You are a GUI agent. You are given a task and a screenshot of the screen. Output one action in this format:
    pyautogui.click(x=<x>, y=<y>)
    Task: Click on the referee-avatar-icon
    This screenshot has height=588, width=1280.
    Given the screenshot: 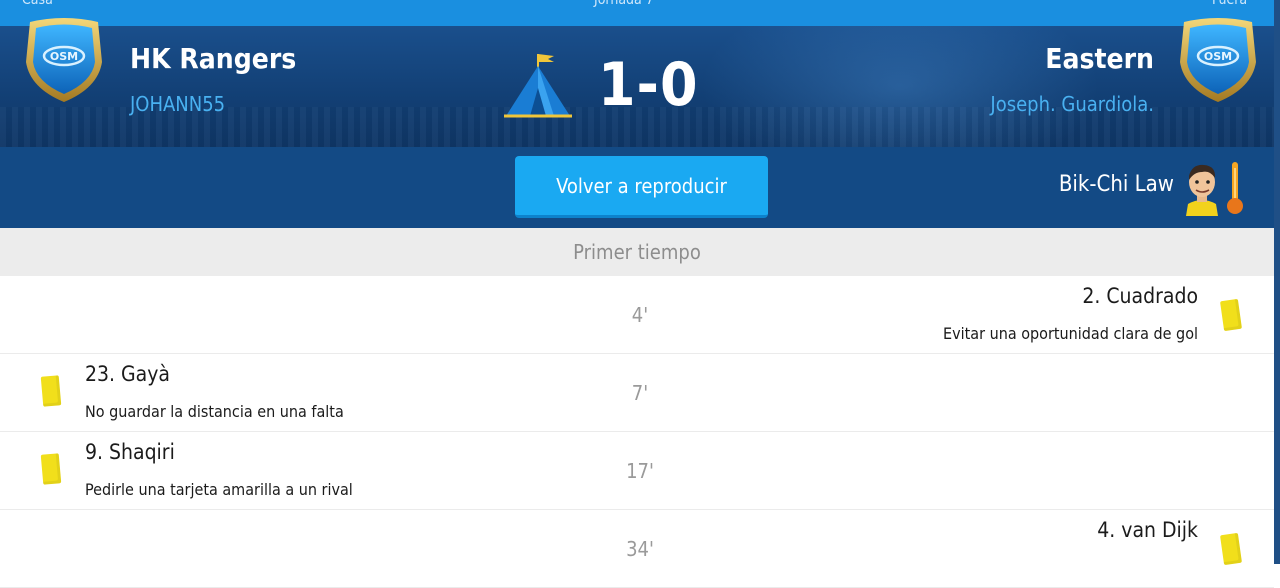 What is the action you would take?
    pyautogui.click(x=1202, y=188)
    